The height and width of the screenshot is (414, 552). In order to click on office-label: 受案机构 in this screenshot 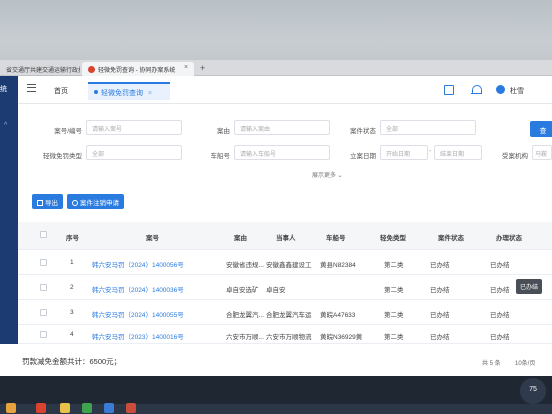, I will do `click(515, 156)`.